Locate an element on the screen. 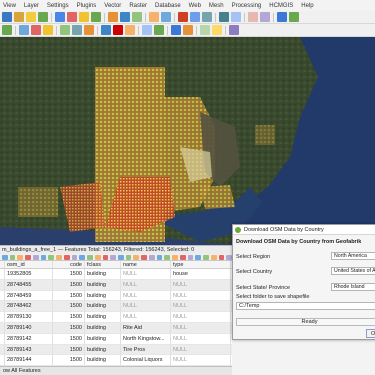  table-row: 19352805 1500 building NULL house is located at coordinates (116, 274).